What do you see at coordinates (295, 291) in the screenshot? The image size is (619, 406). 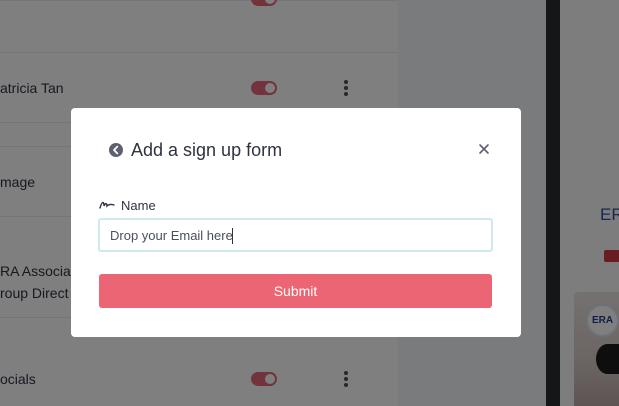 I see `submit-button: Submit` at bounding box center [295, 291].